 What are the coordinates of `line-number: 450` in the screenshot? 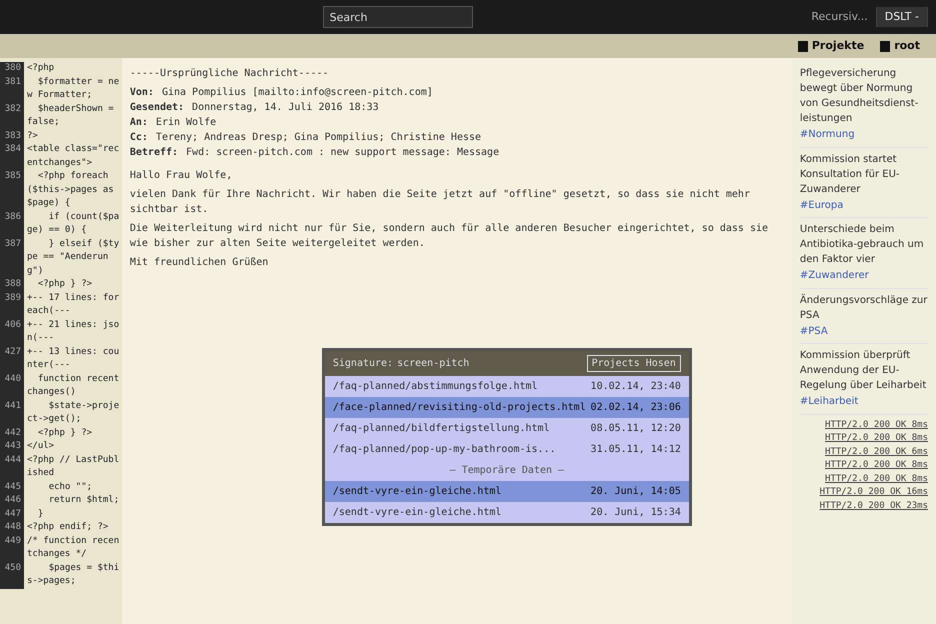 It's located at (12, 575).